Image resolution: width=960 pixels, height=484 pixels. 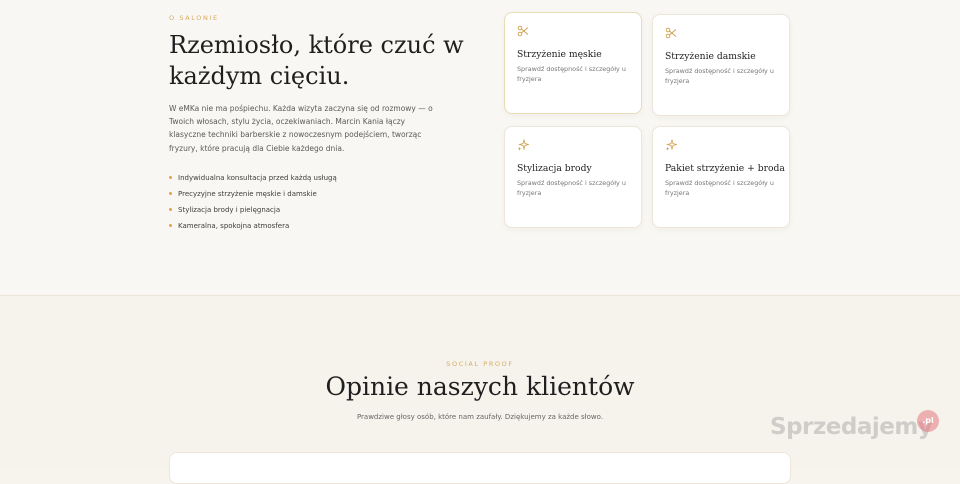 I want to click on service-title: Strzyżenie damskie, so click(x=710, y=56).